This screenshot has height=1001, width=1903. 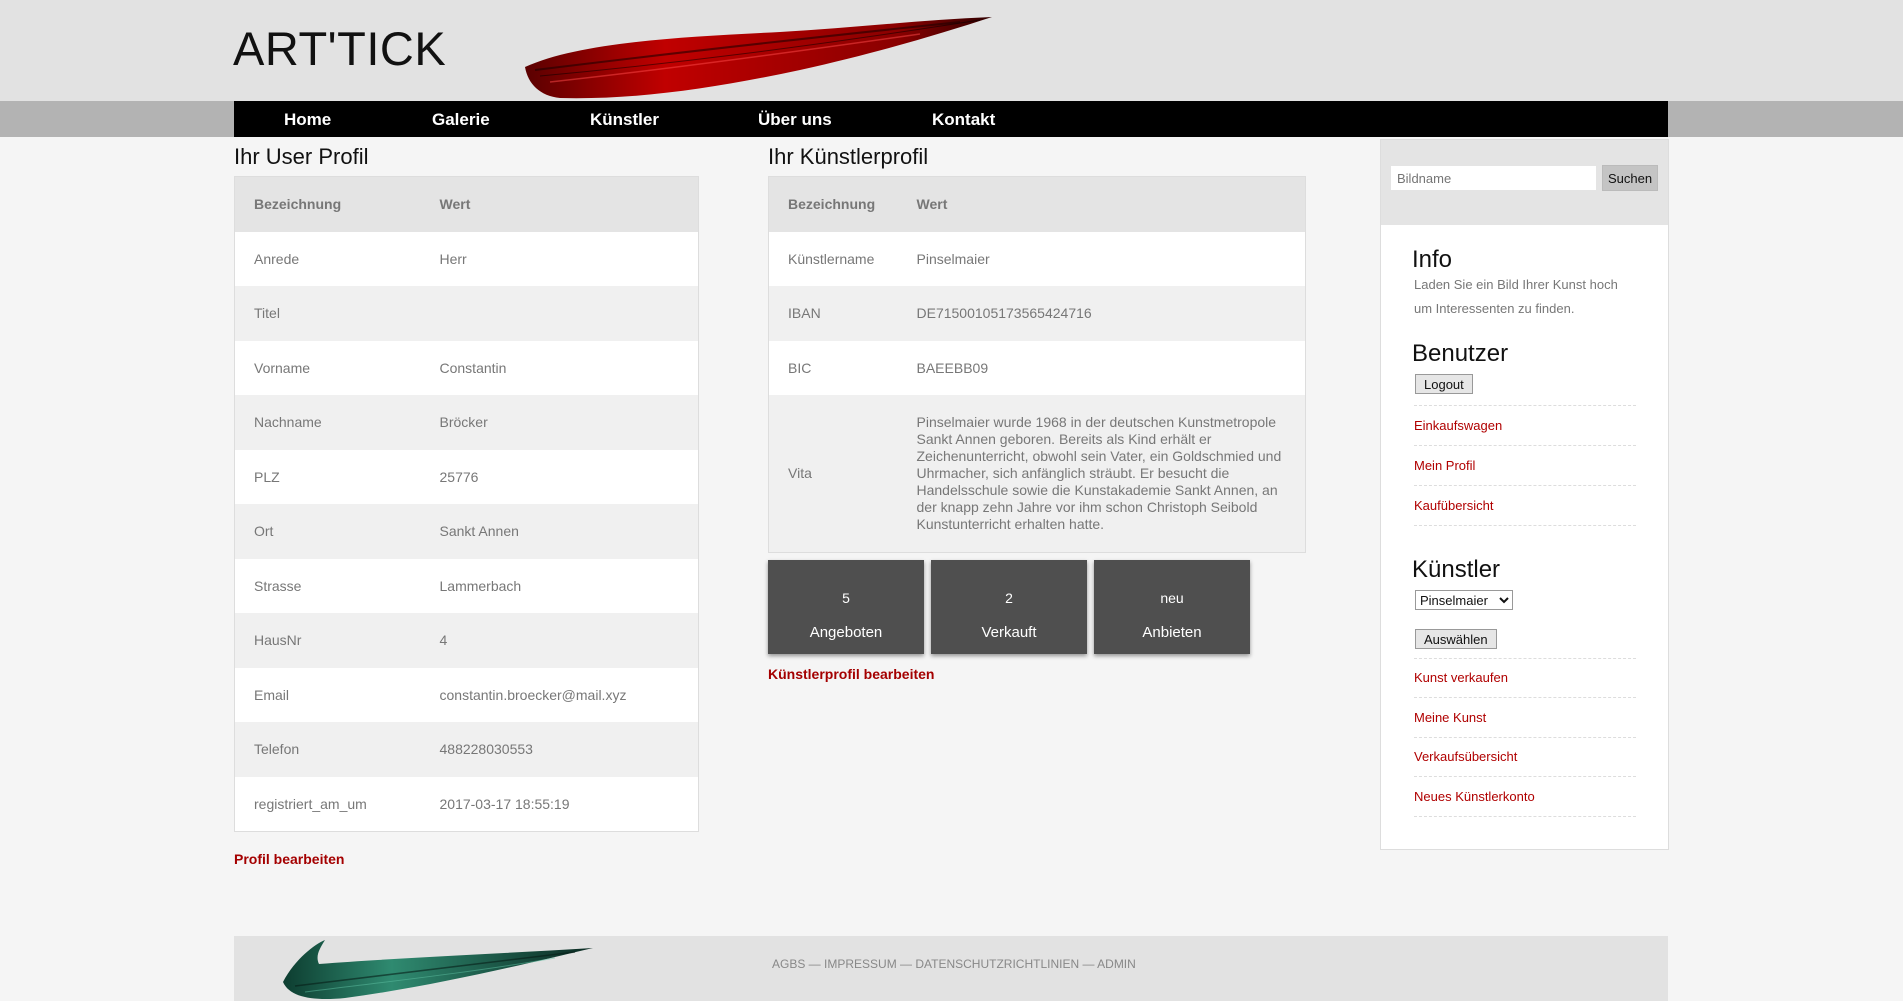 What do you see at coordinates (1525, 506) in the screenshot?
I see `link-kaufuebersicht: Kaufübersicht` at bounding box center [1525, 506].